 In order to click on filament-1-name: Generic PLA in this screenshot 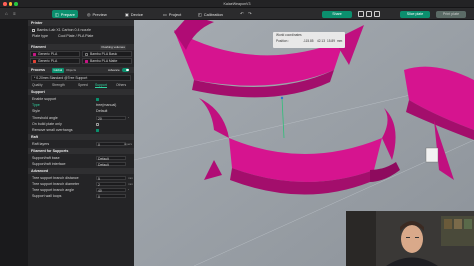, I will do `click(48, 54)`.